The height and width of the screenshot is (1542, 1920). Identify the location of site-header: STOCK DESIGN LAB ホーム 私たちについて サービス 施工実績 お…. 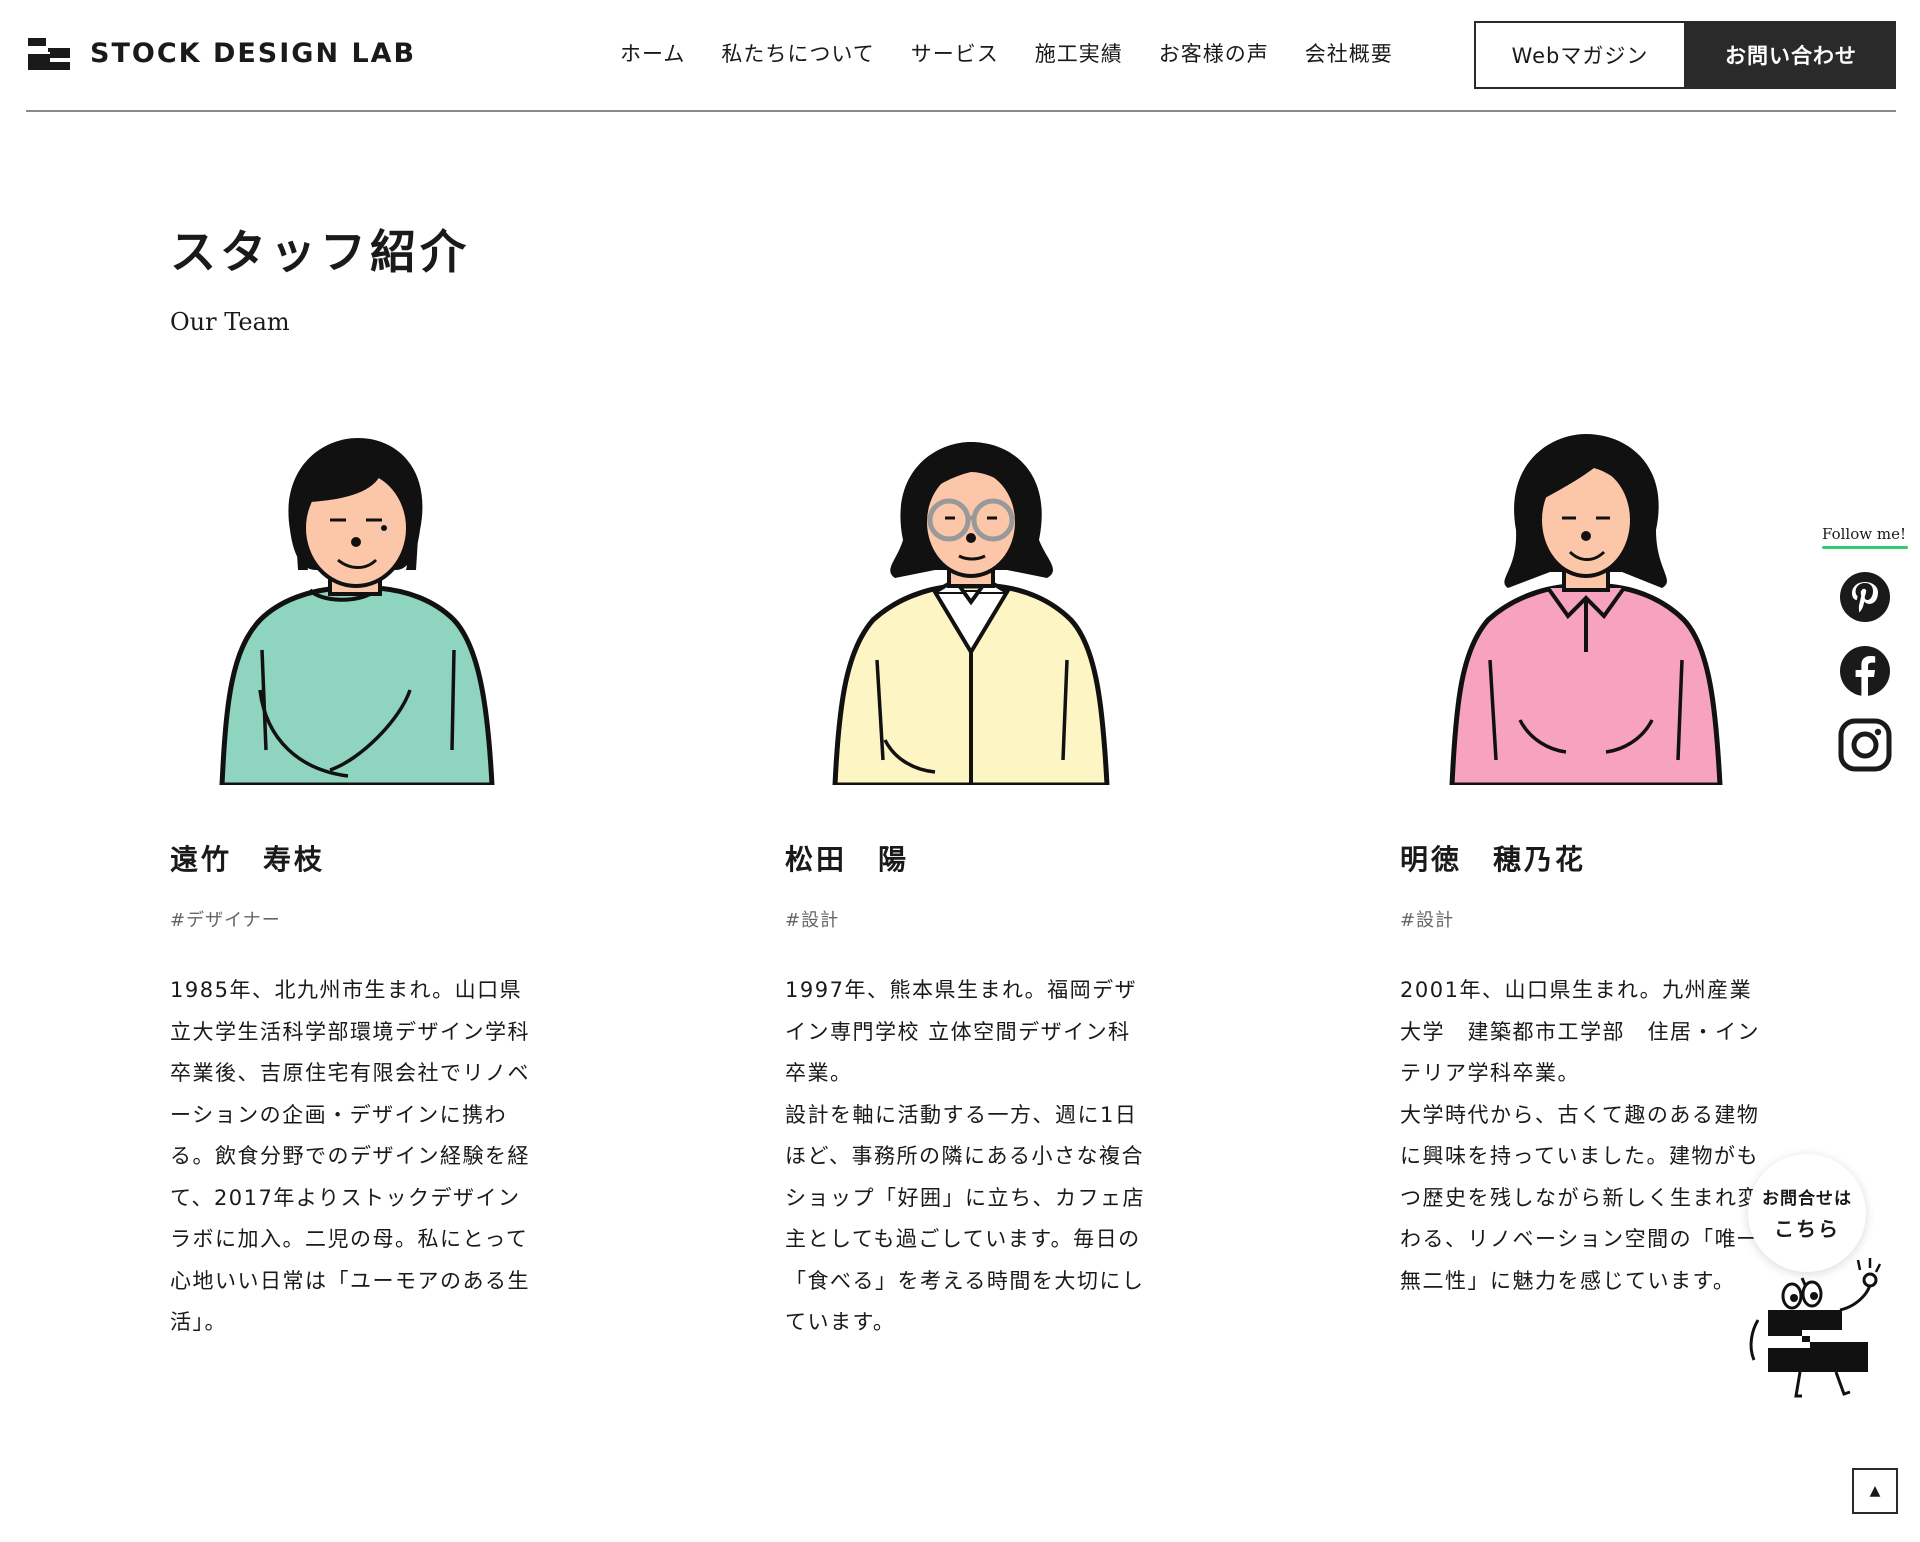
(960, 56).